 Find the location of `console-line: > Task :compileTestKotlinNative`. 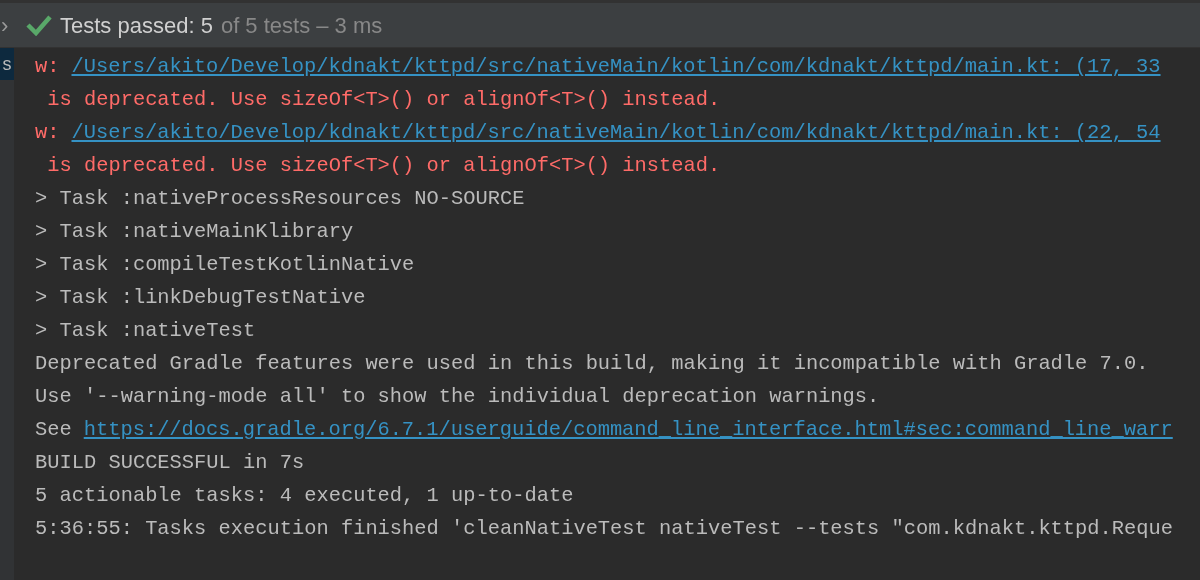

console-line: > Task :compileTestKotlinNative is located at coordinates (225, 265).